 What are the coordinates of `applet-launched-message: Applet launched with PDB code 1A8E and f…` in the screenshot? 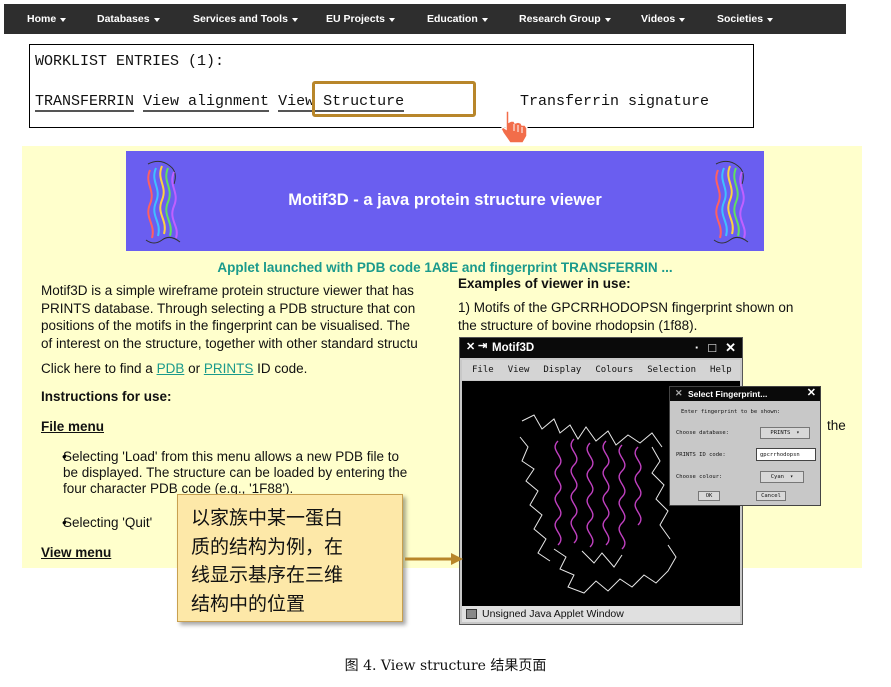 It's located at (445, 267).